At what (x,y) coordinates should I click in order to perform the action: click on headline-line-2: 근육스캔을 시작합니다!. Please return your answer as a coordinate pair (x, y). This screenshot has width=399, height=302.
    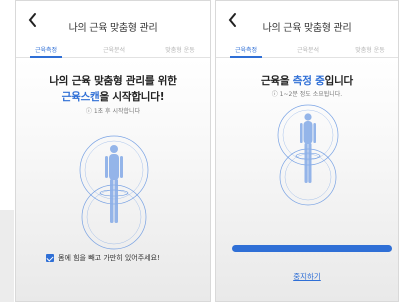
    Looking at the image, I should click on (113, 96).